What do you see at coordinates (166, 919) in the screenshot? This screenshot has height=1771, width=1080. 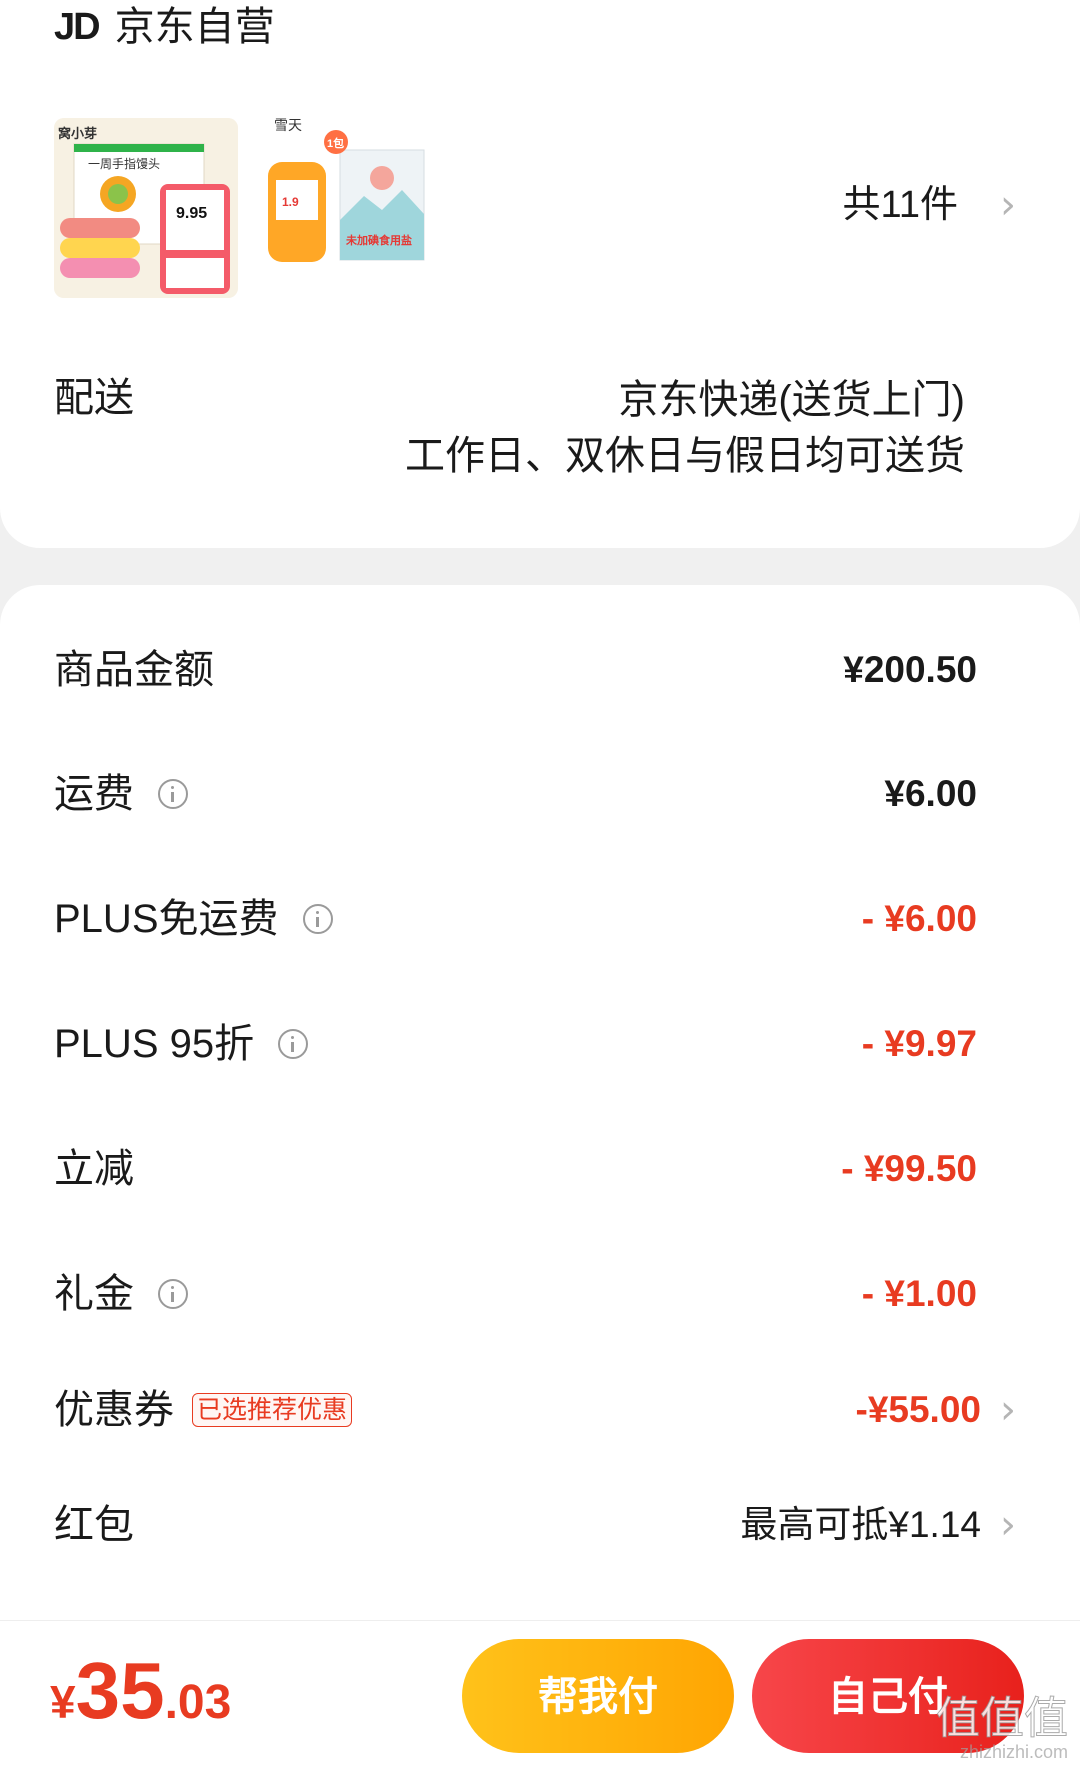 I see `row-label: PLUS免运费` at bounding box center [166, 919].